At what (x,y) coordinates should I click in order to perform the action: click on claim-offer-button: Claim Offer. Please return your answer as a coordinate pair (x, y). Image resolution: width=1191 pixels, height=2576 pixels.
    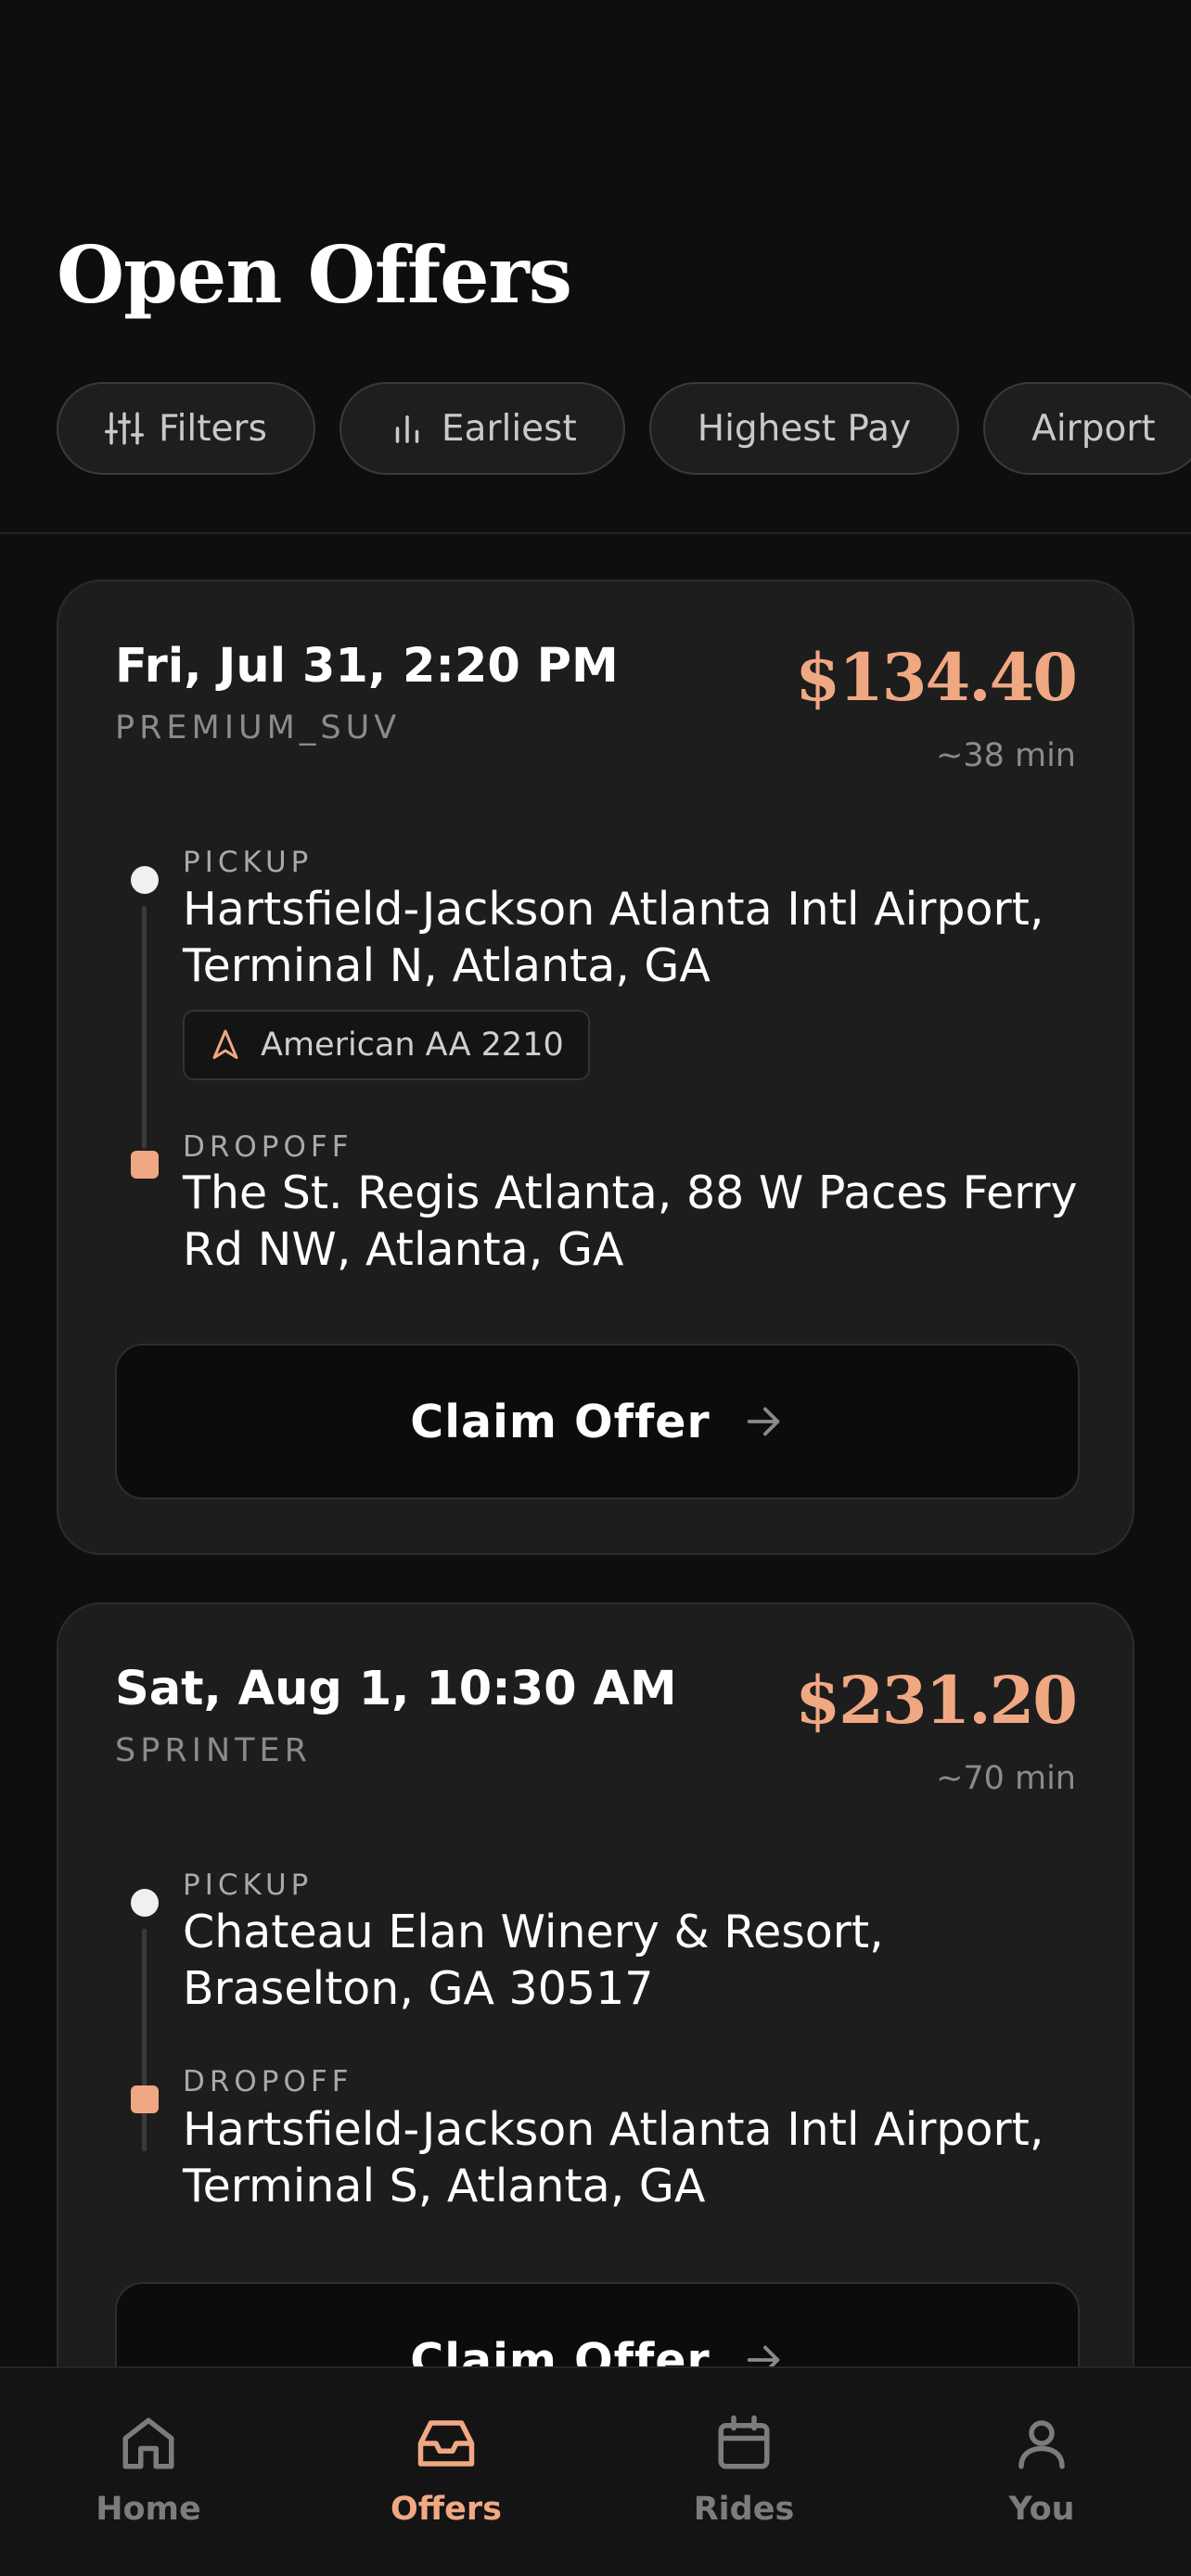
    Looking at the image, I should click on (597, 1421).